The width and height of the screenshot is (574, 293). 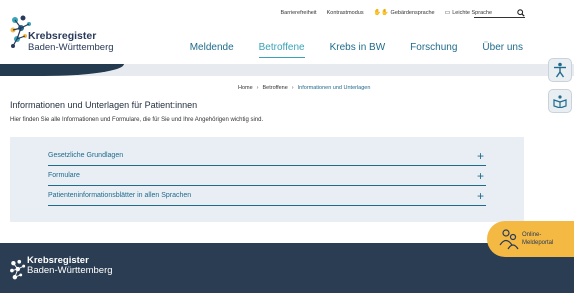 What do you see at coordinates (509, 239) in the screenshot?
I see `people-icon` at bounding box center [509, 239].